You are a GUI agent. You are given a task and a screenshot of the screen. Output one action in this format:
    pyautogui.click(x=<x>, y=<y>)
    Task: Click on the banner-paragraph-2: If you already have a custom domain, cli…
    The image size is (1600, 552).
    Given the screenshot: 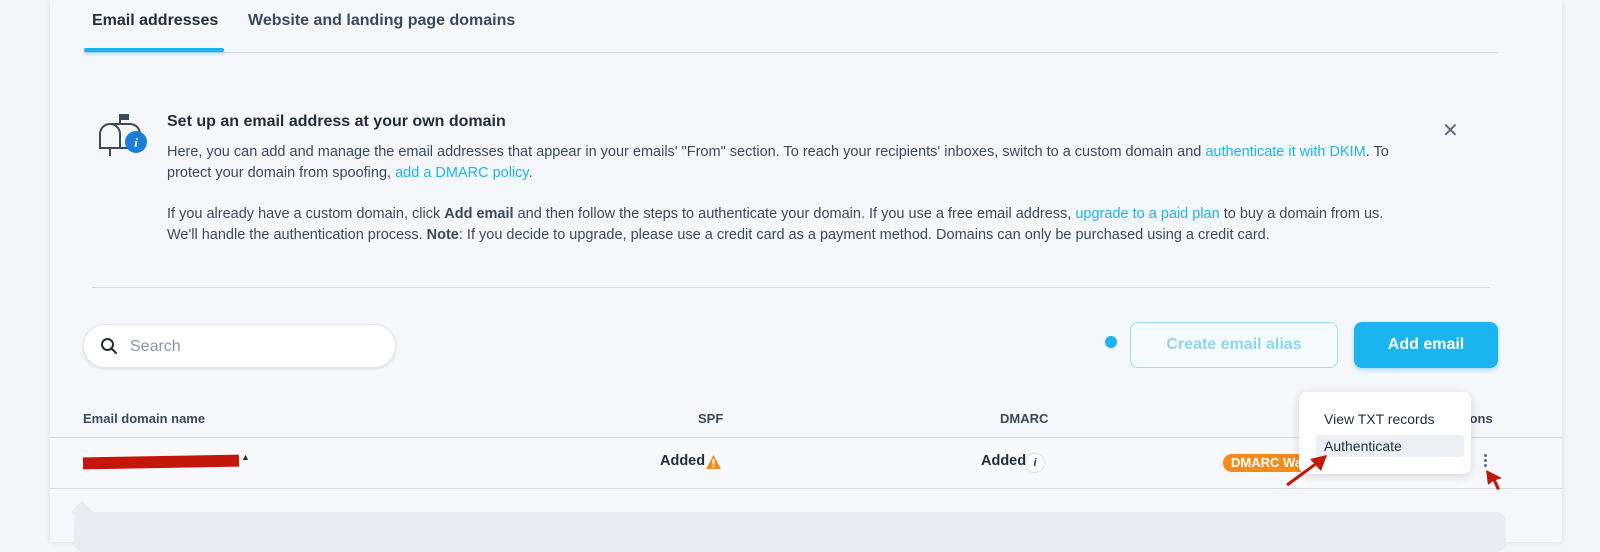 What is the action you would take?
    pyautogui.click(x=775, y=224)
    